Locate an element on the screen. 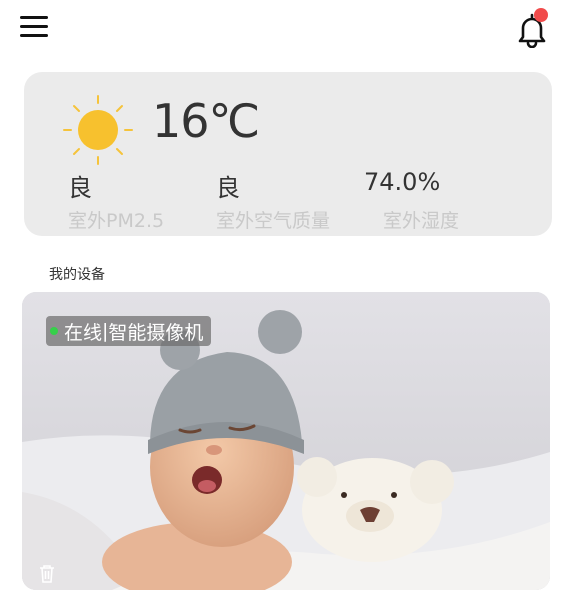 Image resolution: width=570 pixels, height=600 pixels. device-status-text: 在线 is located at coordinates (83, 332).